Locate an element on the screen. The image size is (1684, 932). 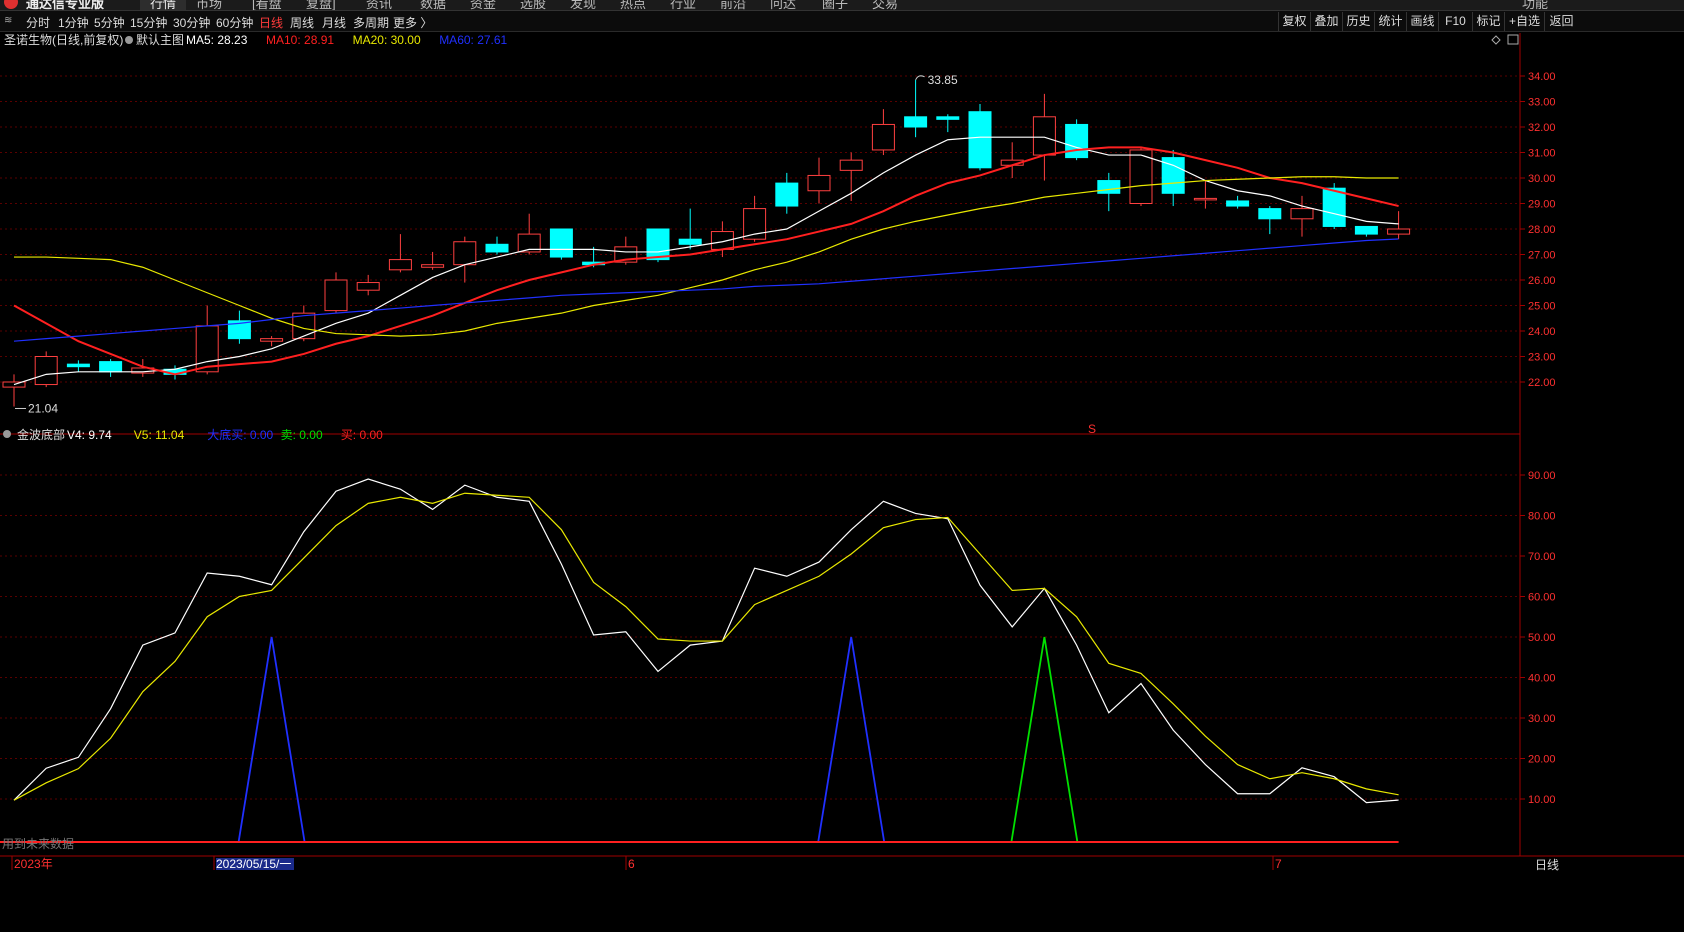
tool-mark: 标记 is located at coordinates (1488, 21).